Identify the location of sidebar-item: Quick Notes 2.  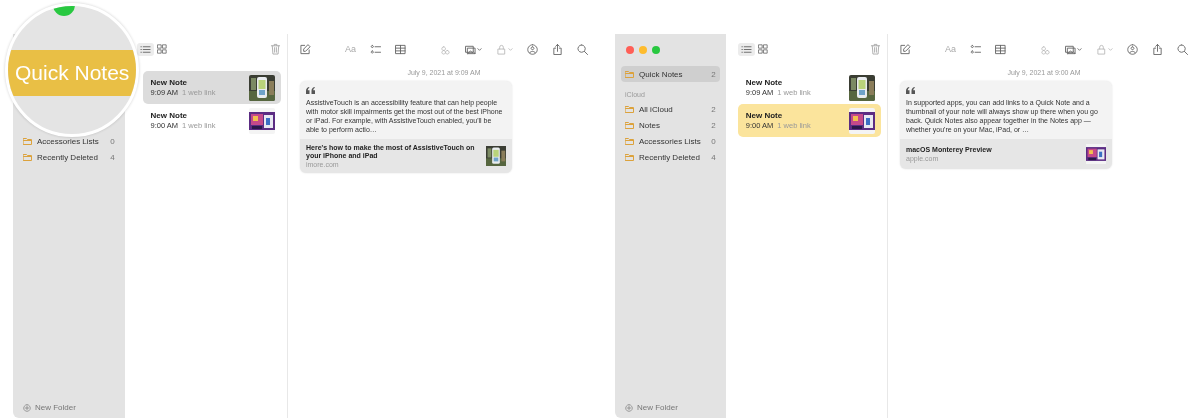
(670, 74).